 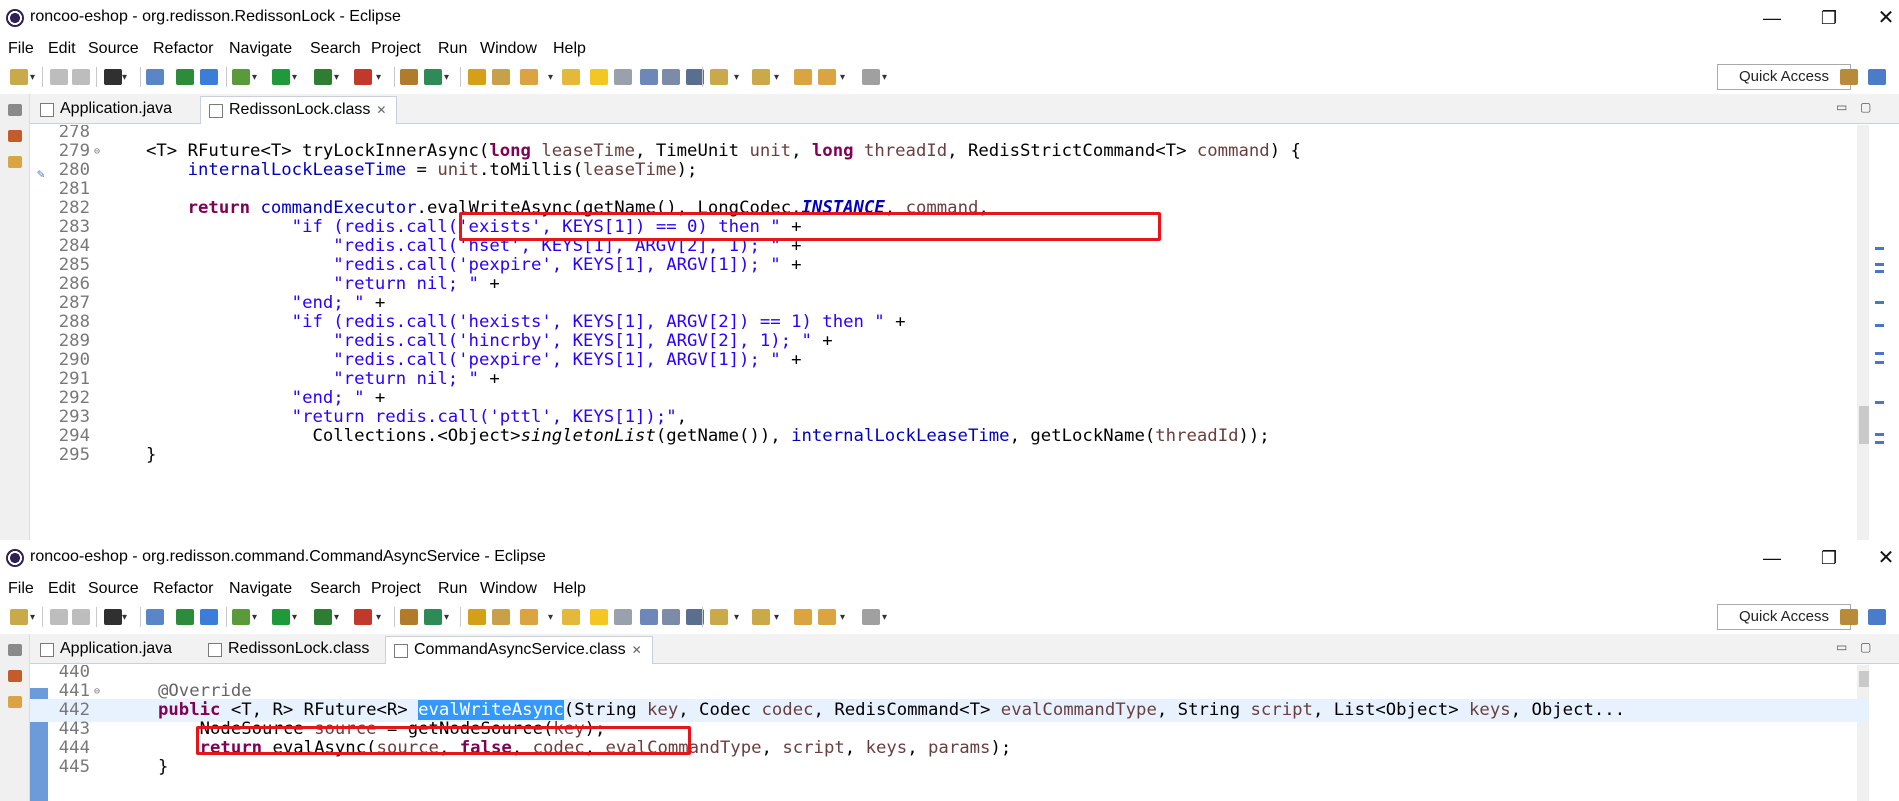 What do you see at coordinates (113, 589) in the screenshot?
I see `menu-source: Source` at bounding box center [113, 589].